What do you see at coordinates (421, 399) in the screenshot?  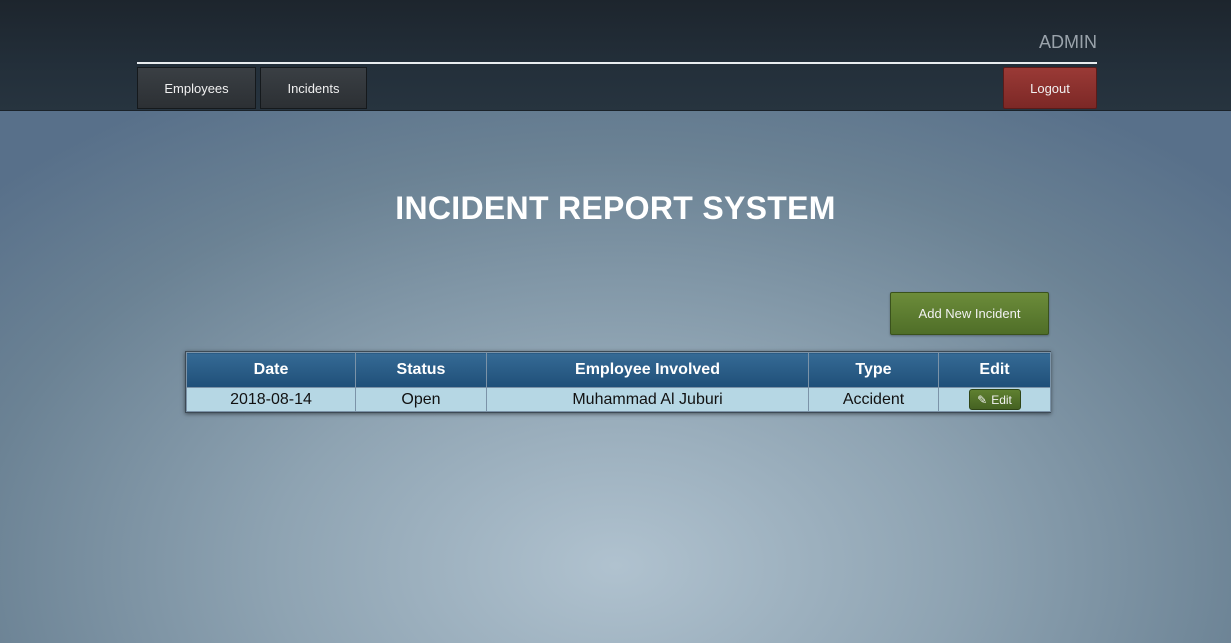 I see `cell-status: Open` at bounding box center [421, 399].